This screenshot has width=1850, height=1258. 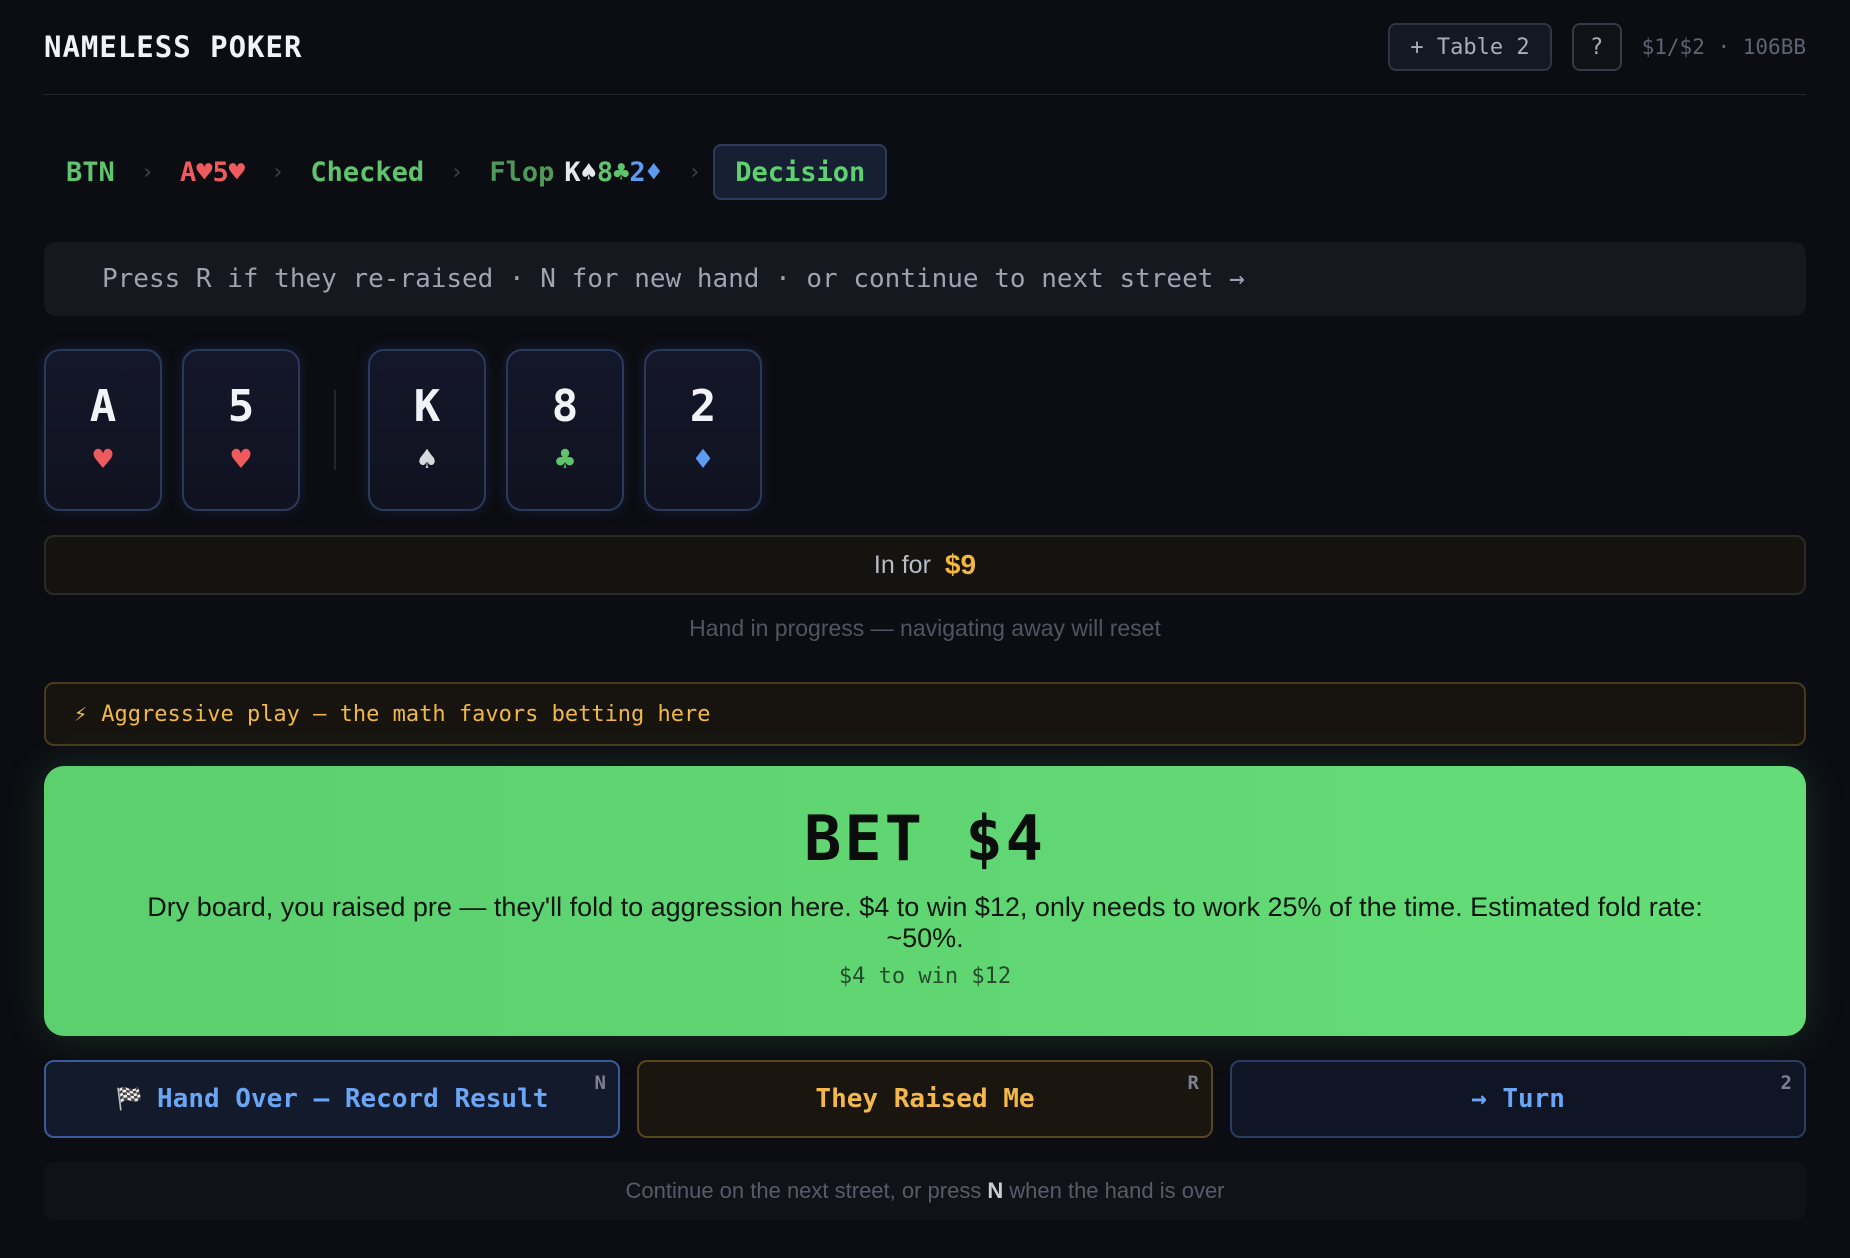 What do you see at coordinates (800, 172) in the screenshot?
I see `crumb-decision-current: Decision` at bounding box center [800, 172].